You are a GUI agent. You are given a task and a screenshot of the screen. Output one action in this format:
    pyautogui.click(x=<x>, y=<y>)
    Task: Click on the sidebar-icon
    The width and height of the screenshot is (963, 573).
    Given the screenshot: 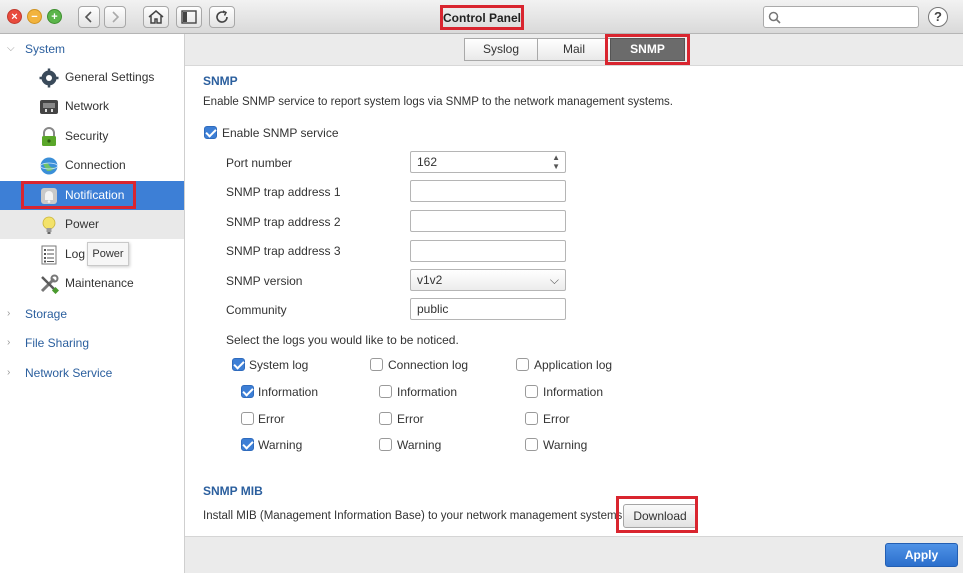 What is the action you would take?
    pyautogui.click(x=189, y=17)
    